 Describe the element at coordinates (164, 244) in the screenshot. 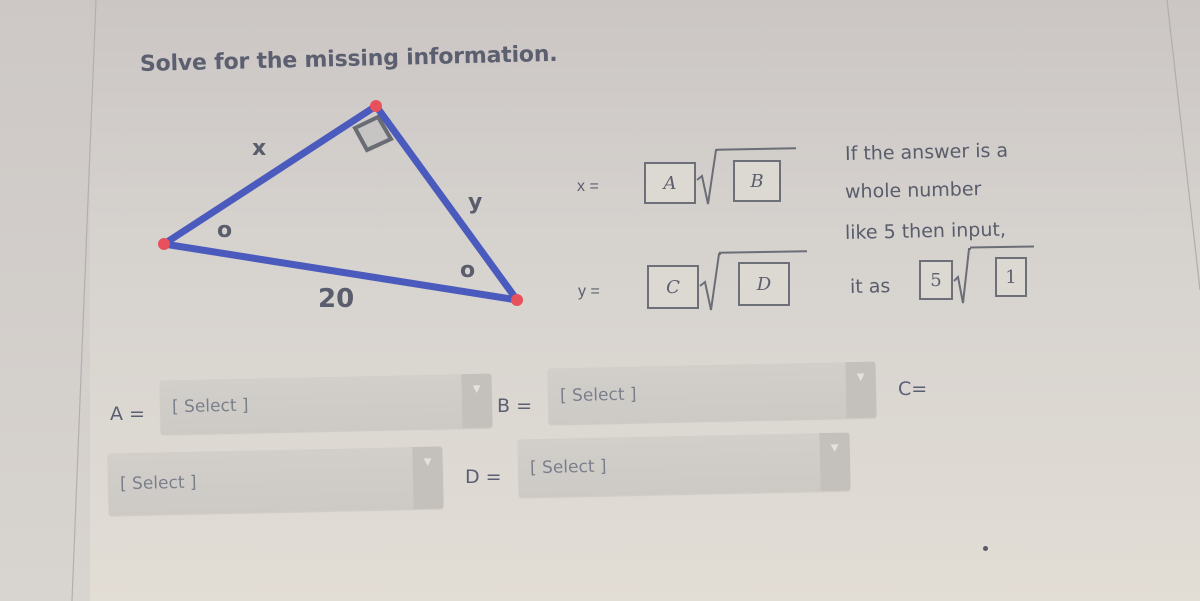

I see `vertex-left` at that location.